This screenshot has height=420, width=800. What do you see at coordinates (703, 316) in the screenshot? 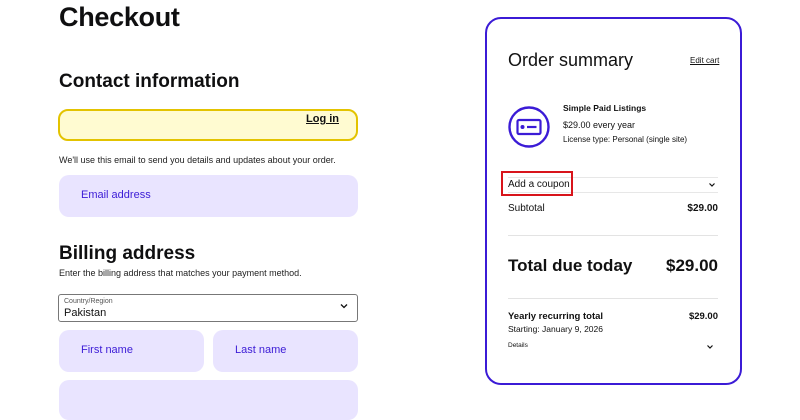
I see `recurring-total-value: $29.00` at bounding box center [703, 316].